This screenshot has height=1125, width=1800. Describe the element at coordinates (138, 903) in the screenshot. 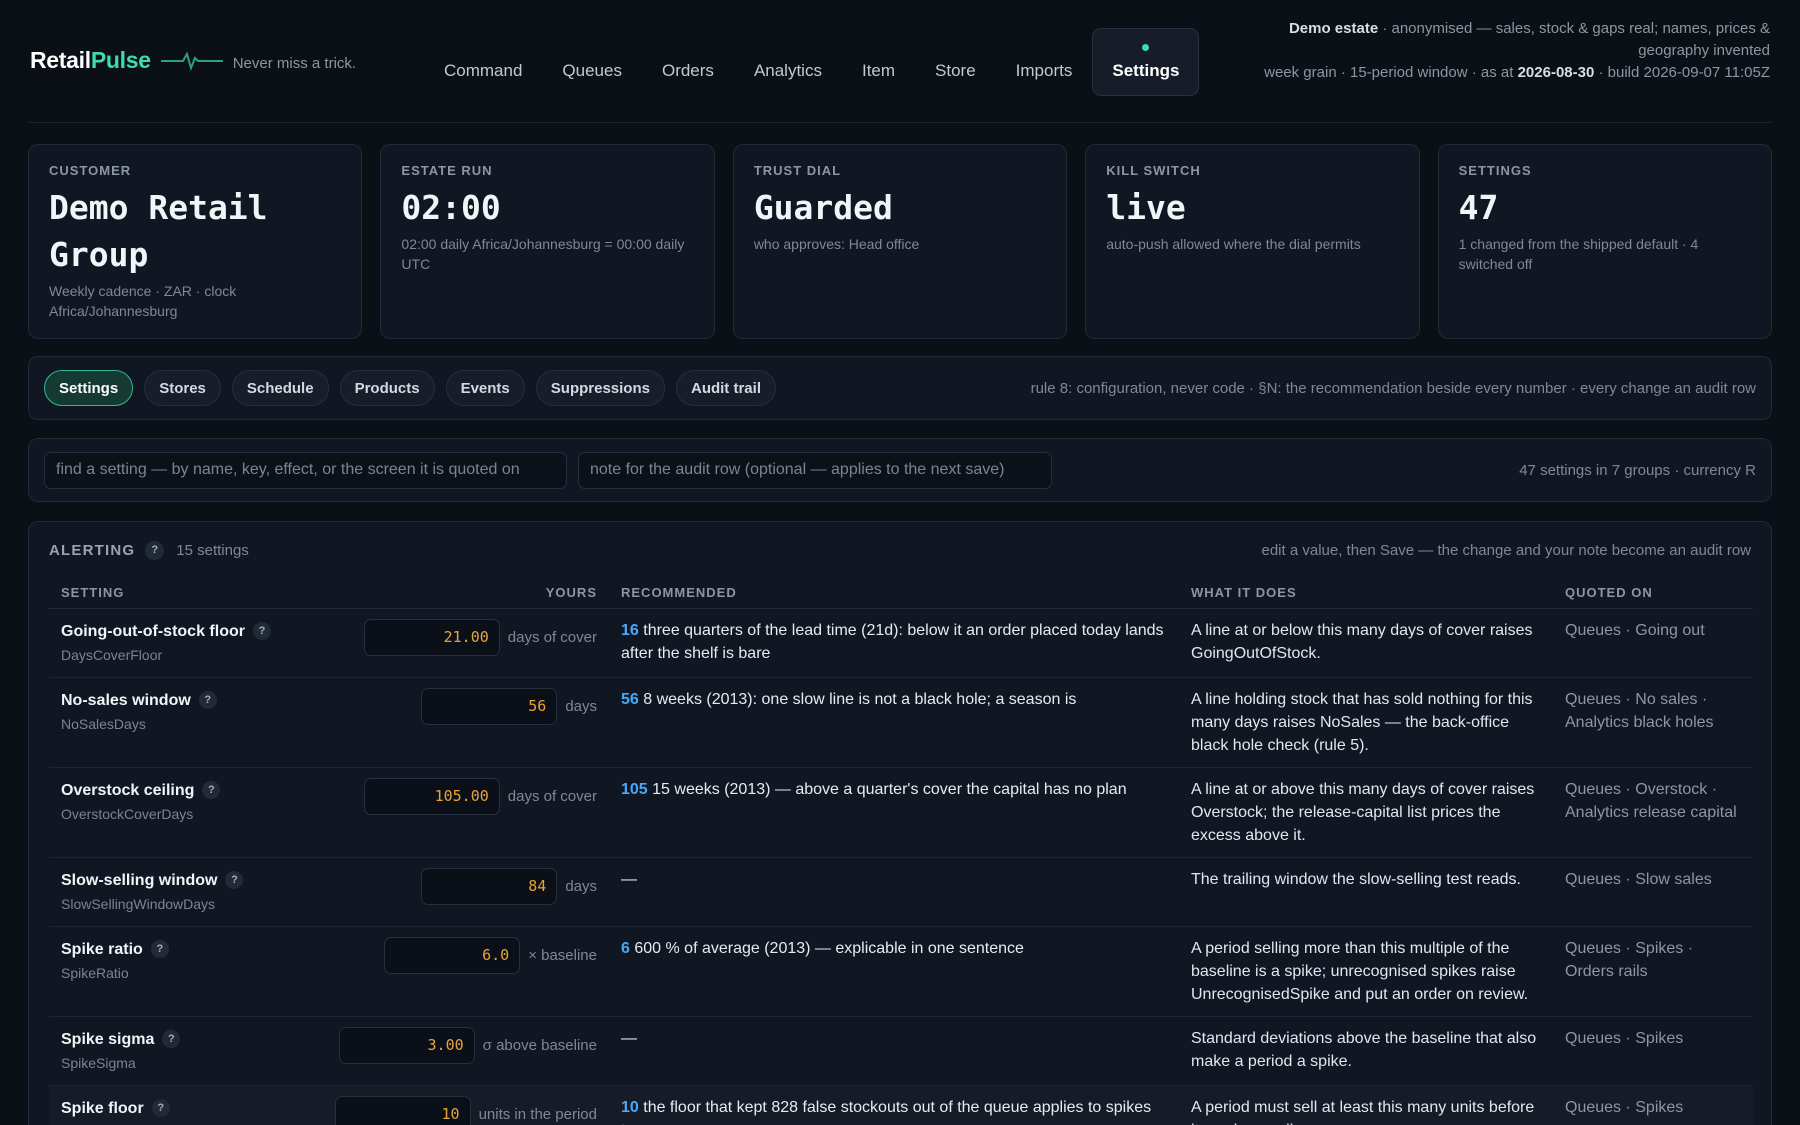

I see `setting-key: SlowSellingWindowDays` at that location.